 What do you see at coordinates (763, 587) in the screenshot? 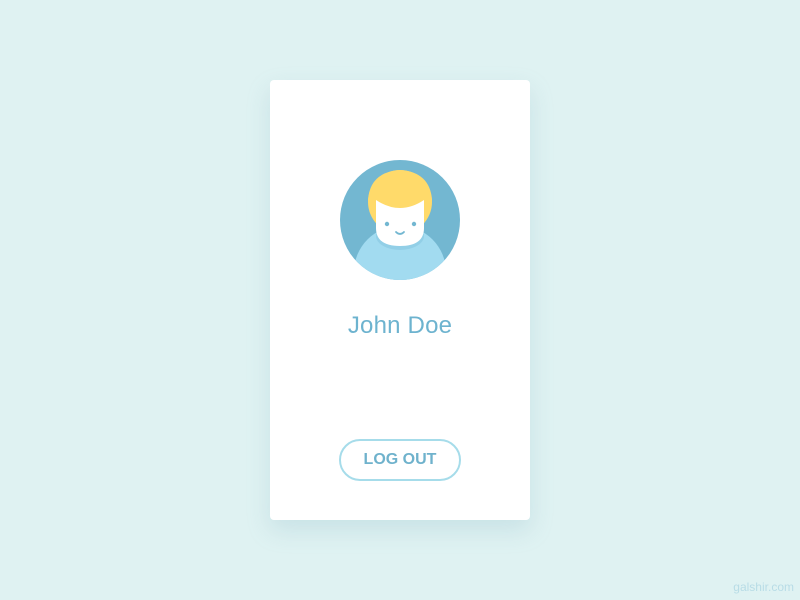
I see `credit-watermark: galshir.com` at bounding box center [763, 587].